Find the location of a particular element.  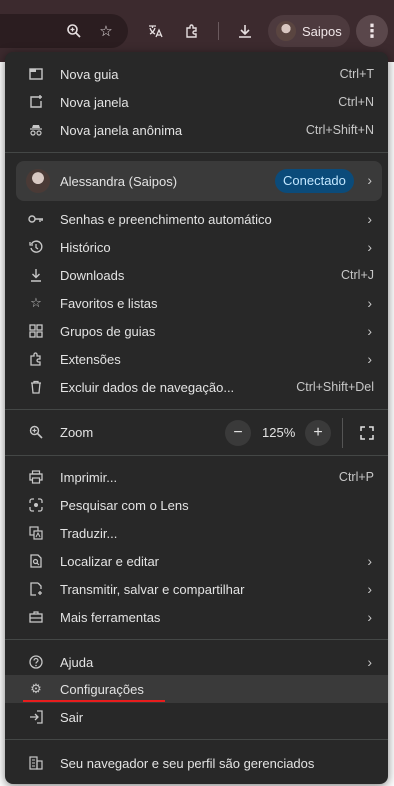

profile-row: Alessandra (Saipos) Conectado › is located at coordinates (199, 181).